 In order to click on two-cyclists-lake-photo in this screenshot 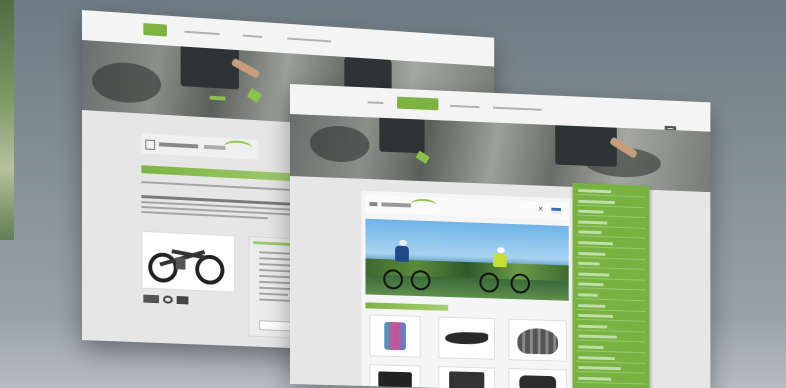, I will do `click(467, 259)`.